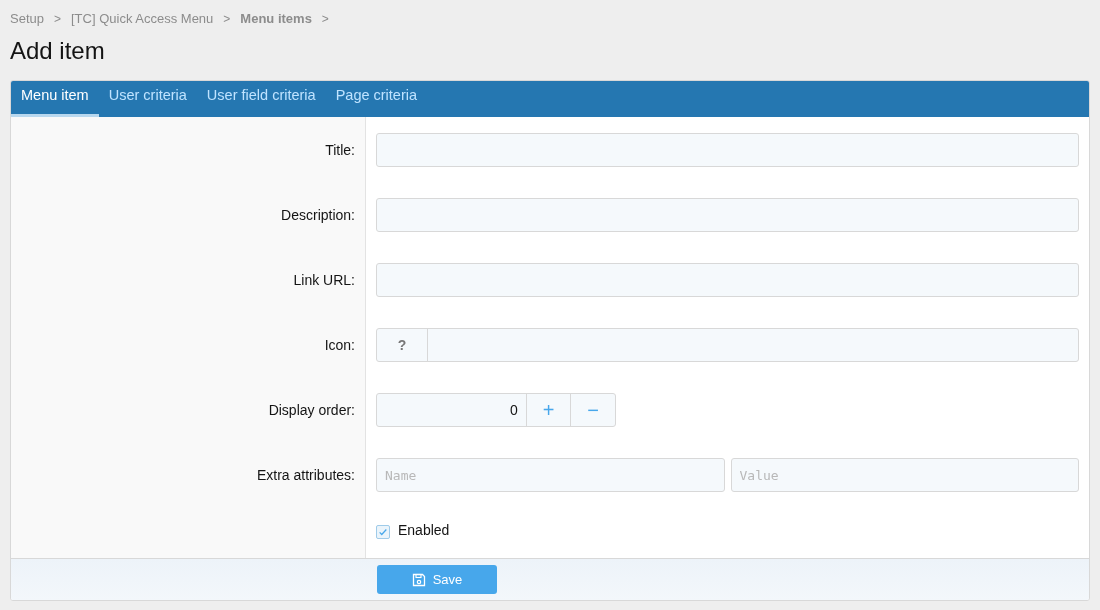  I want to click on checkmark-icon, so click(383, 532).